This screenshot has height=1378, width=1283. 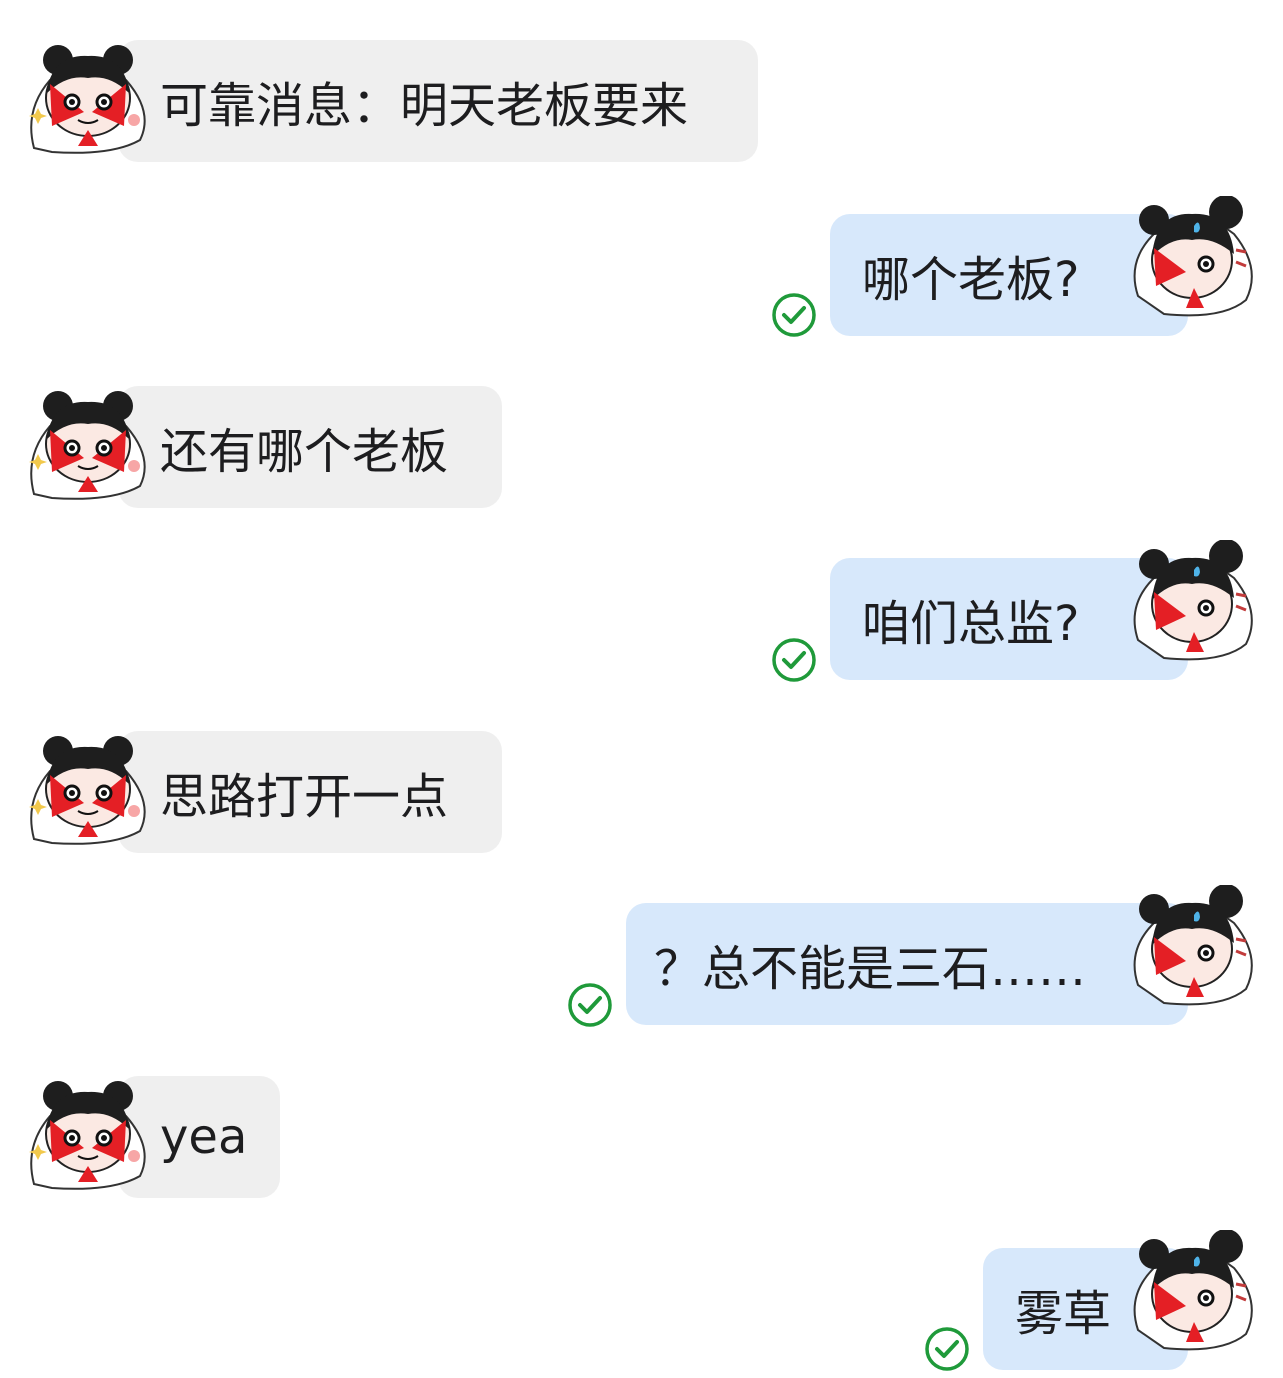 I want to click on message-row: 可靠消息：明天老板要来, so click(x=641, y=105).